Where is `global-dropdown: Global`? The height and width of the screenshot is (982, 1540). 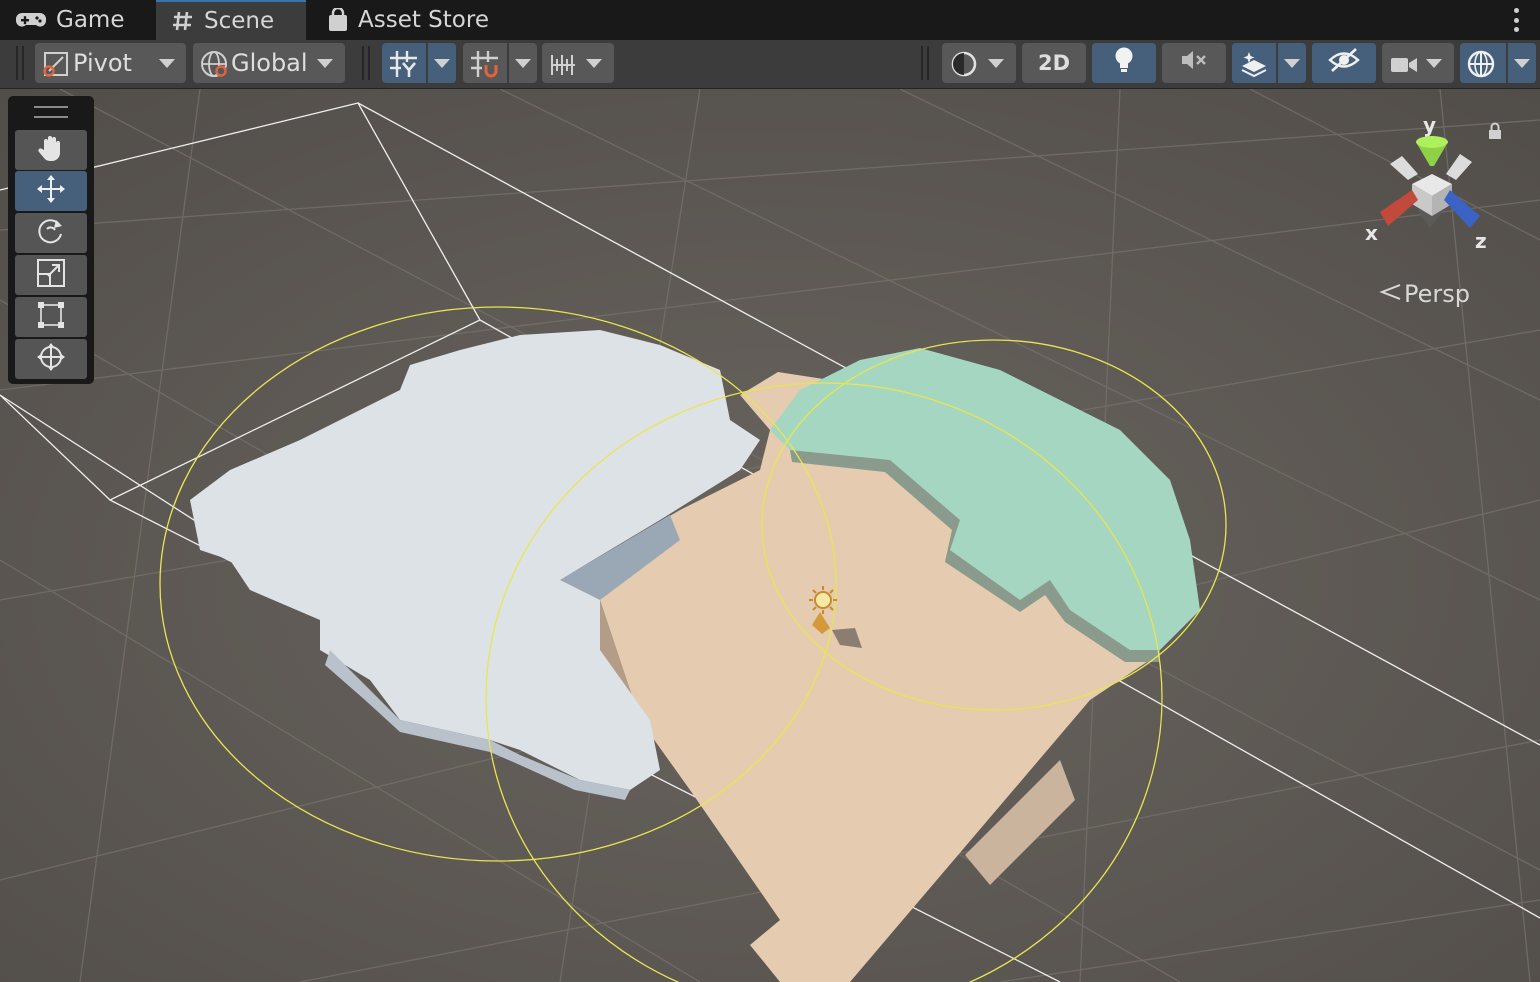 global-dropdown: Global is located at coordinates (269, 63).